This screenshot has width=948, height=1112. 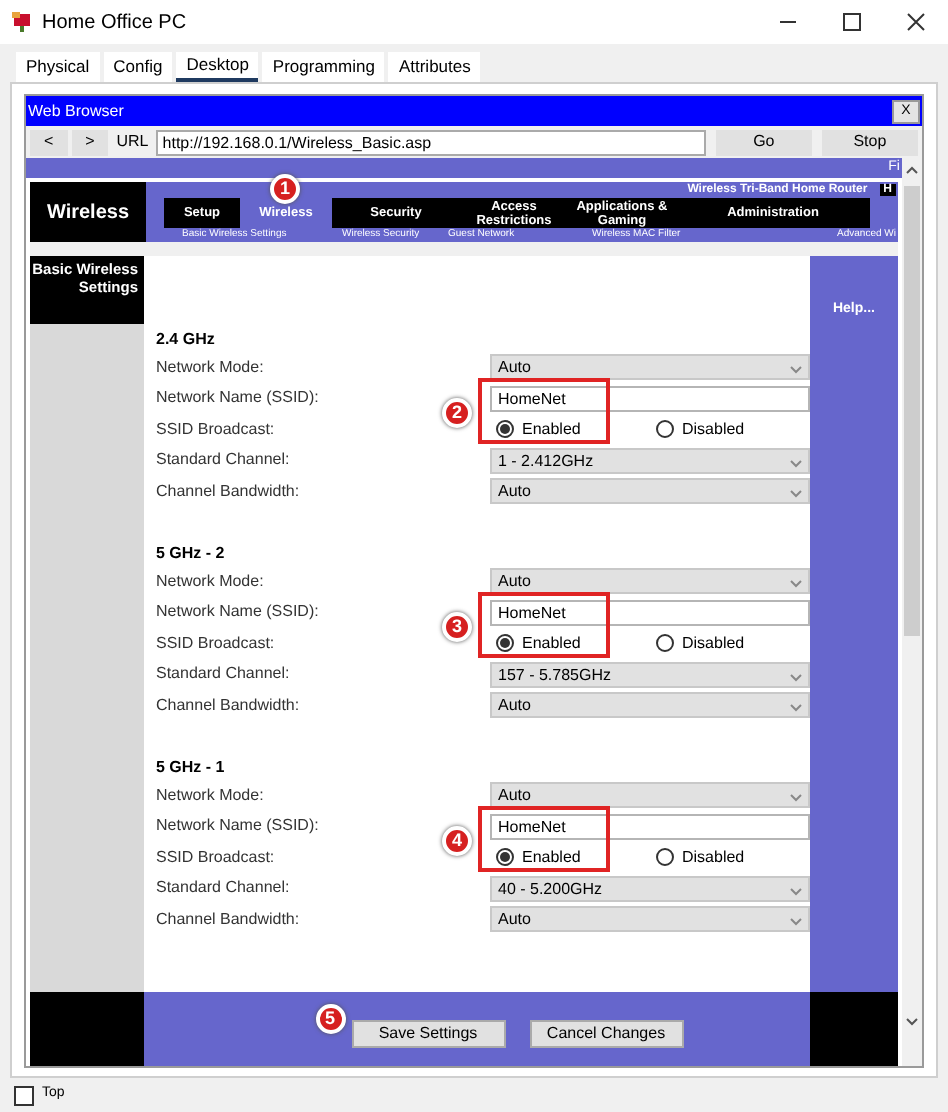 I want to click on scroll-up-icon, so click(x=912, y=170).